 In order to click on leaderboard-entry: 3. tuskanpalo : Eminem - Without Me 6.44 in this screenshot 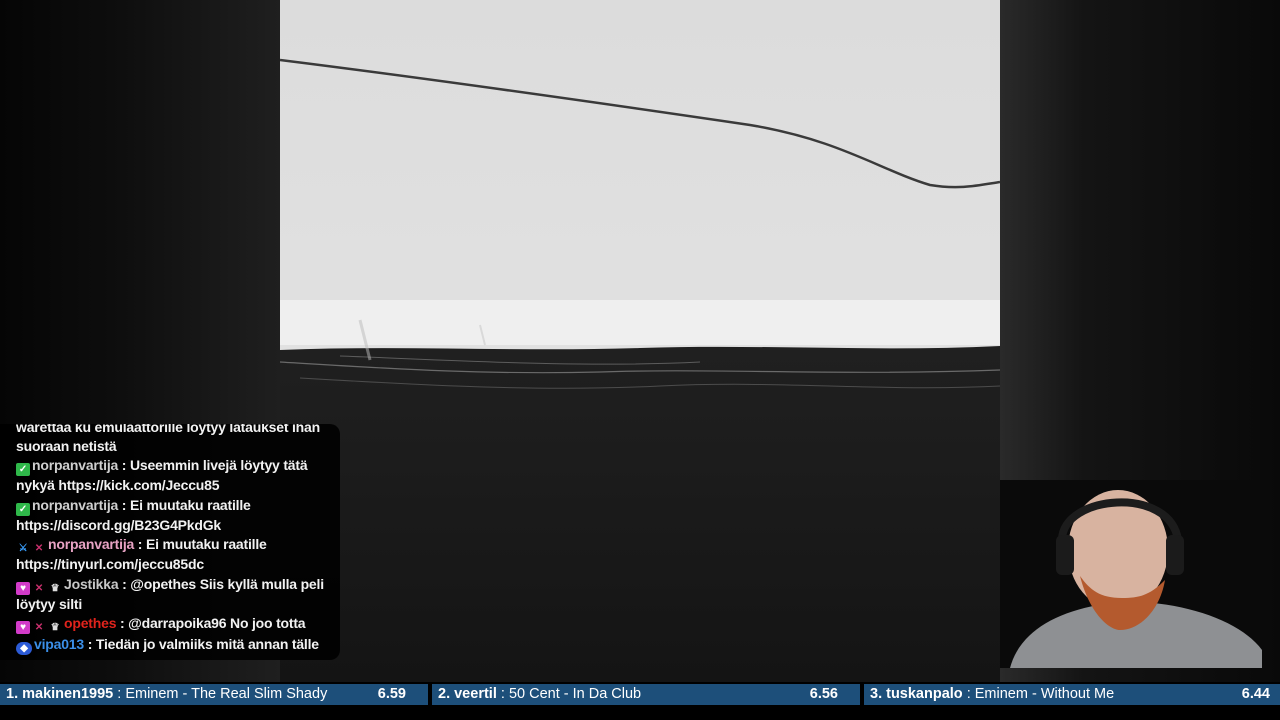, I will do `click(1072, 694)`.